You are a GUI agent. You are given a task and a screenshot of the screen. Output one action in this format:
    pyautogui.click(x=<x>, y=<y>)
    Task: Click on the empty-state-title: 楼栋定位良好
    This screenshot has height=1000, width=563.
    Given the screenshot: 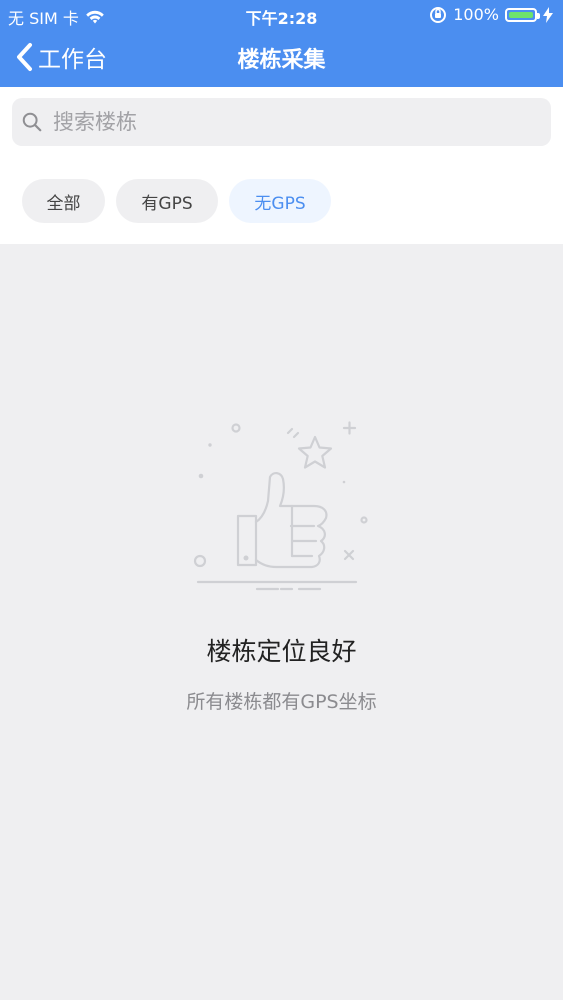 What is the action you would take?
    pyautogui.click(x=281, y=651)
    